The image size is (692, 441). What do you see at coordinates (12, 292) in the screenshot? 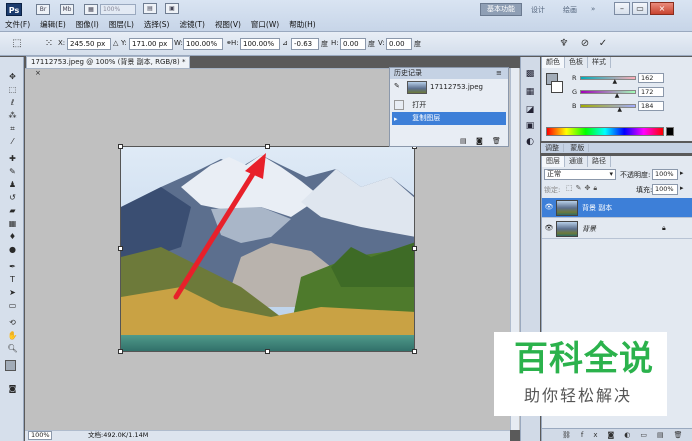
I see `path-selection-icon: ➤` at bounding box center [12, 292].